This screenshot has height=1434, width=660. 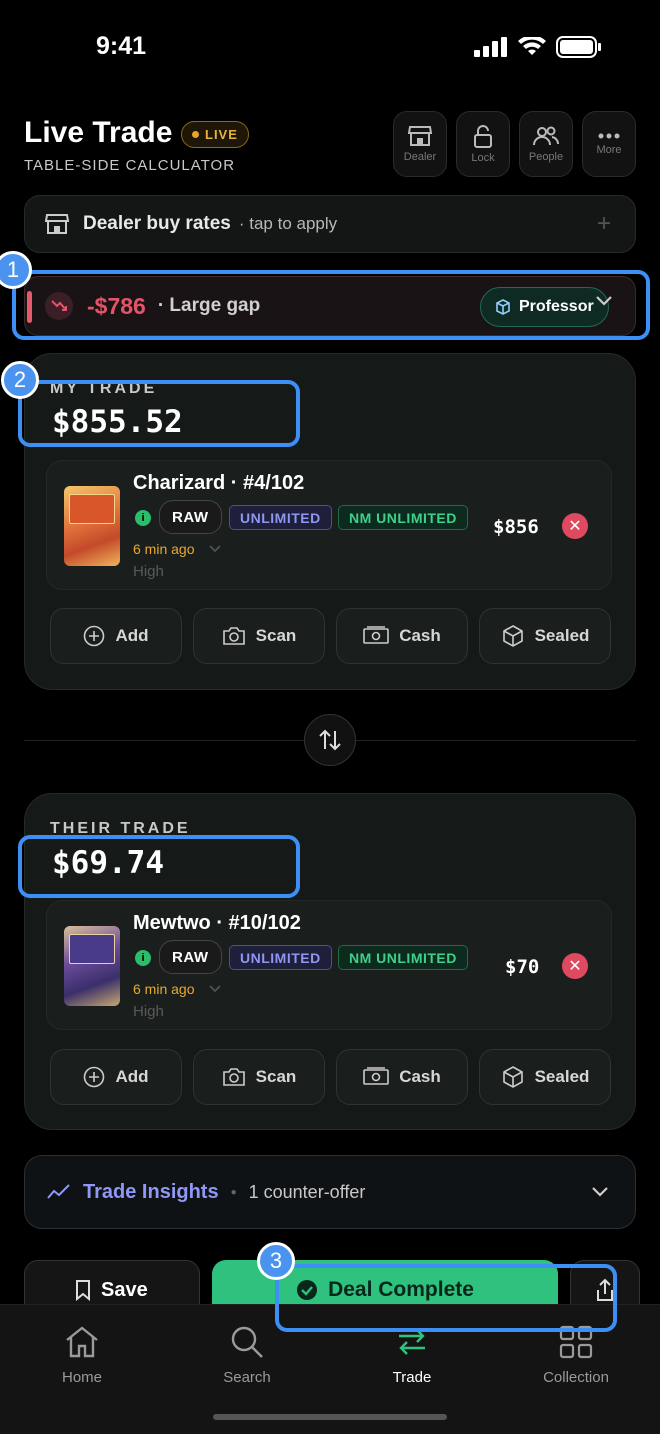 What do you see at coordinates (195, 134) in the screenshot?
I see `live-dot-icon` at bounding box center [195, 134].